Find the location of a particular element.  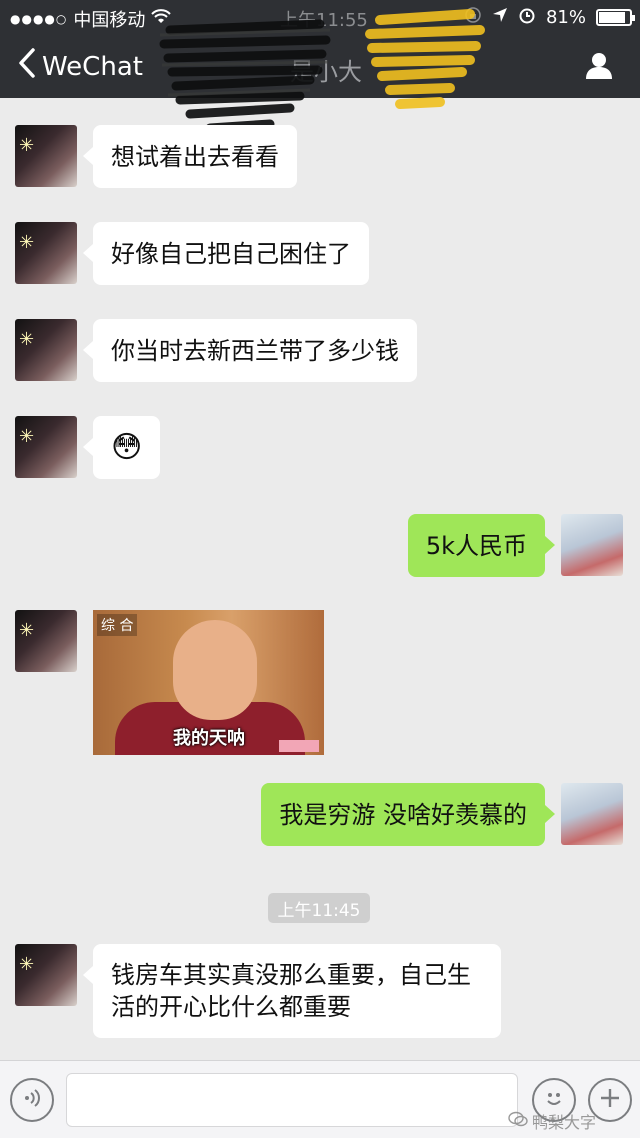

image-tag: 综 合 is located at coordinates (117, 625).